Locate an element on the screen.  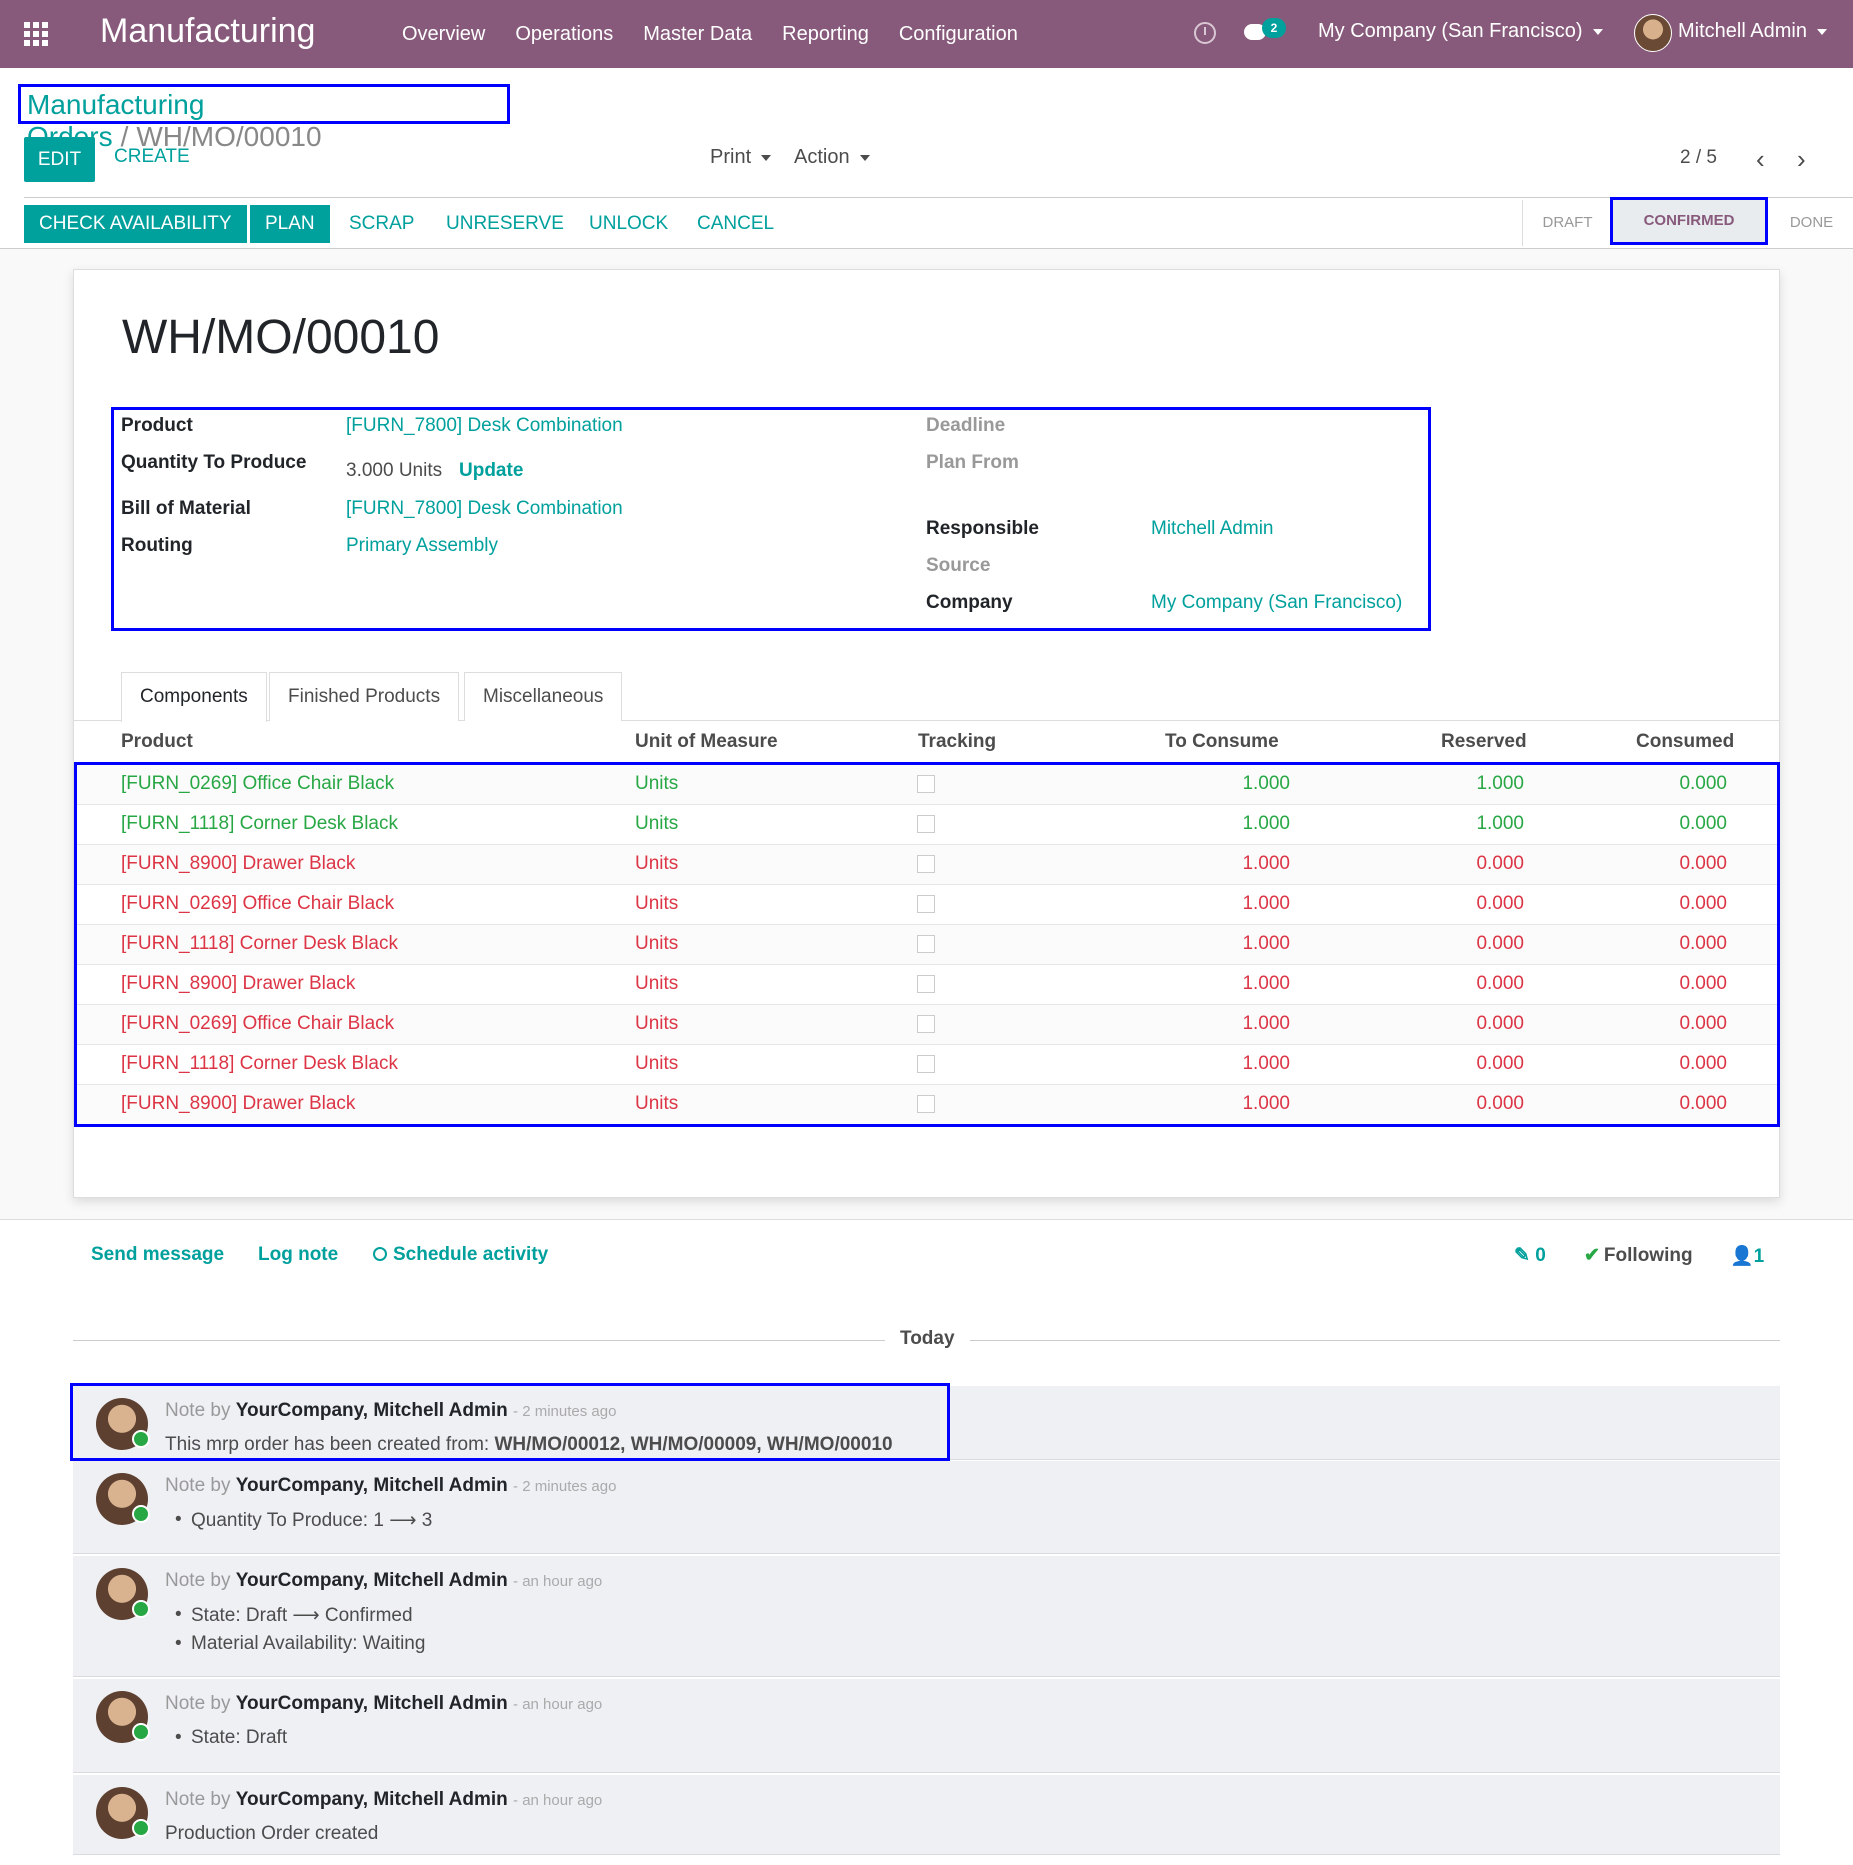
column-header-consumed: Consumed is located at coordinates (1685, 742).